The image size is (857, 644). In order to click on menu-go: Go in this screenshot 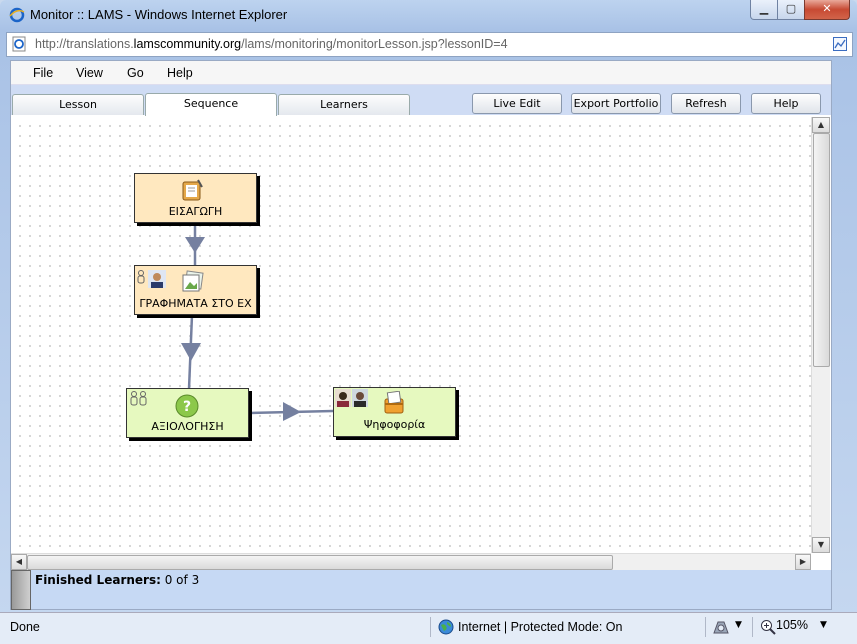, I will do `click(135, 73)`.